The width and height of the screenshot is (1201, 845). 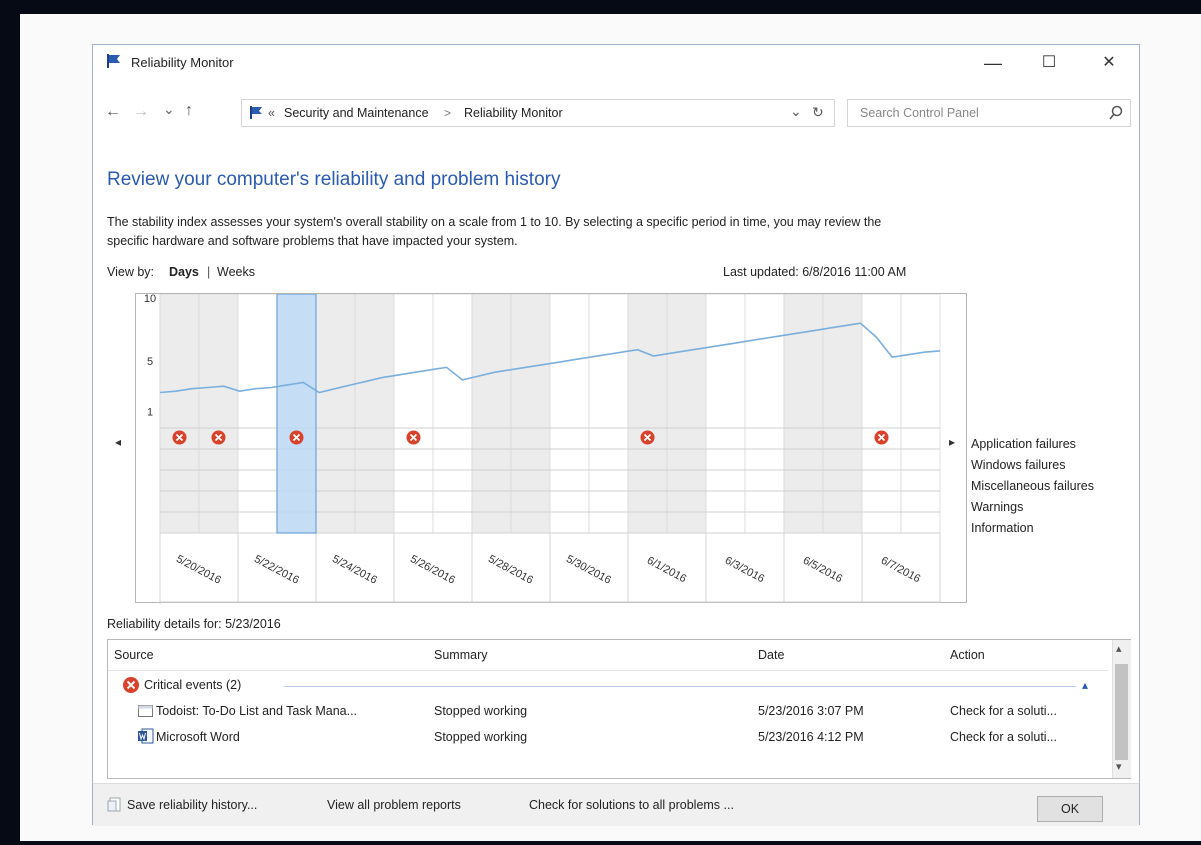 What do you see at coordinates (356, 113) in the screenshot?
I see `breadcrumb-security-and-maintenance: Security and Maintenance` at bounding box center [356, 113].